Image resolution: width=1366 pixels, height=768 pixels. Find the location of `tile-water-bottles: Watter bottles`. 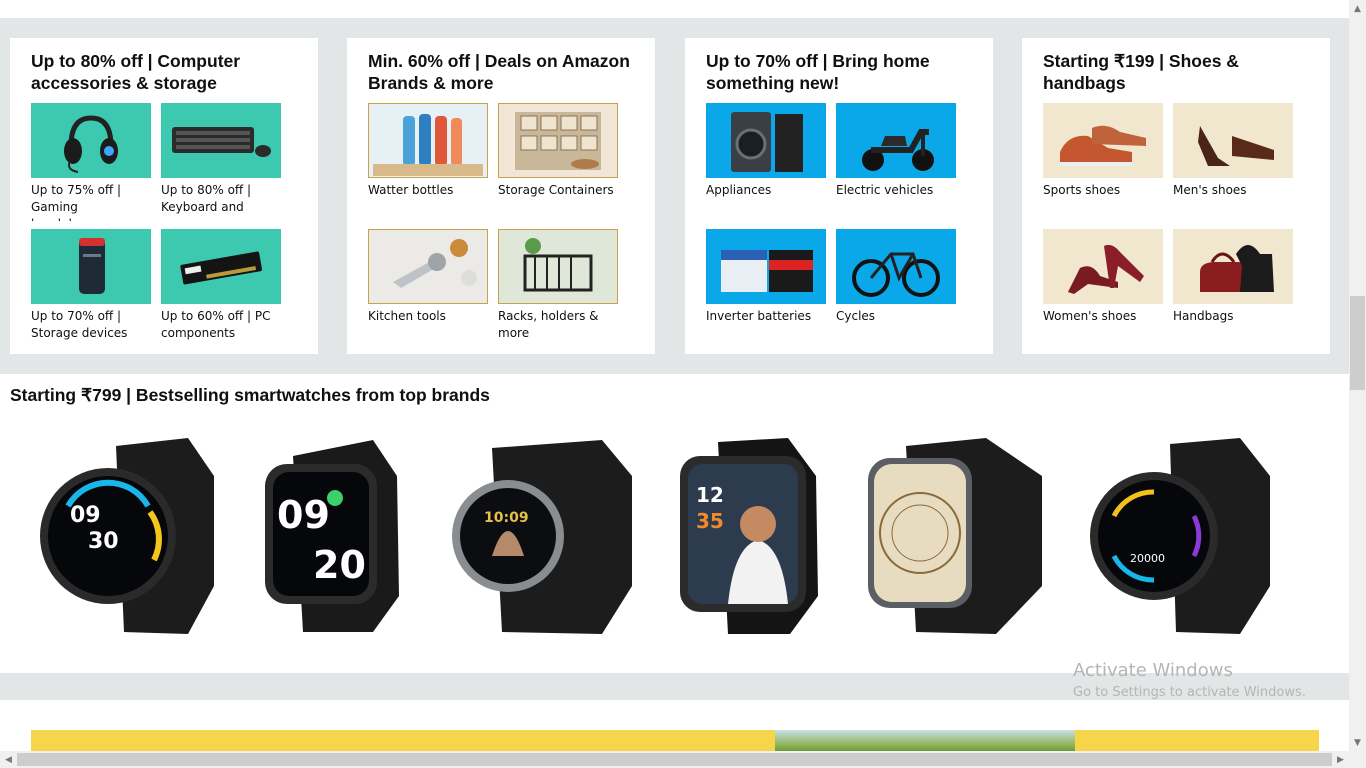

tile-water-bottles: Watter bottles is located at coordinates (428, 162).